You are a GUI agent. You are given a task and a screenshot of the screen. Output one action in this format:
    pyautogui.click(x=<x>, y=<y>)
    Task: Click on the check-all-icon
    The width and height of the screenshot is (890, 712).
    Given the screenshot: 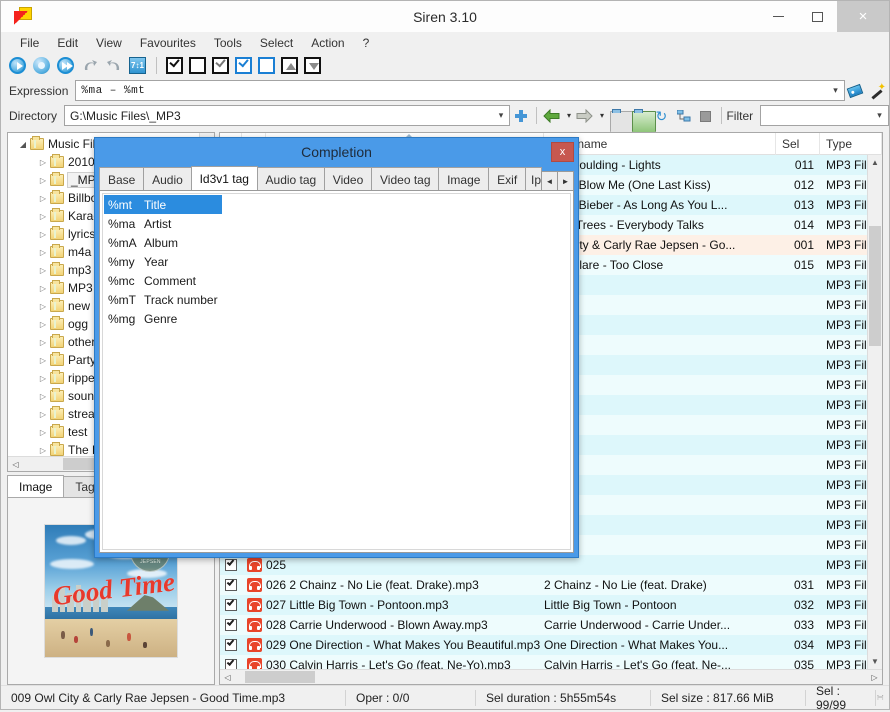 What is the action you would take?
    pyautogui.click(x=174, y=65)
    